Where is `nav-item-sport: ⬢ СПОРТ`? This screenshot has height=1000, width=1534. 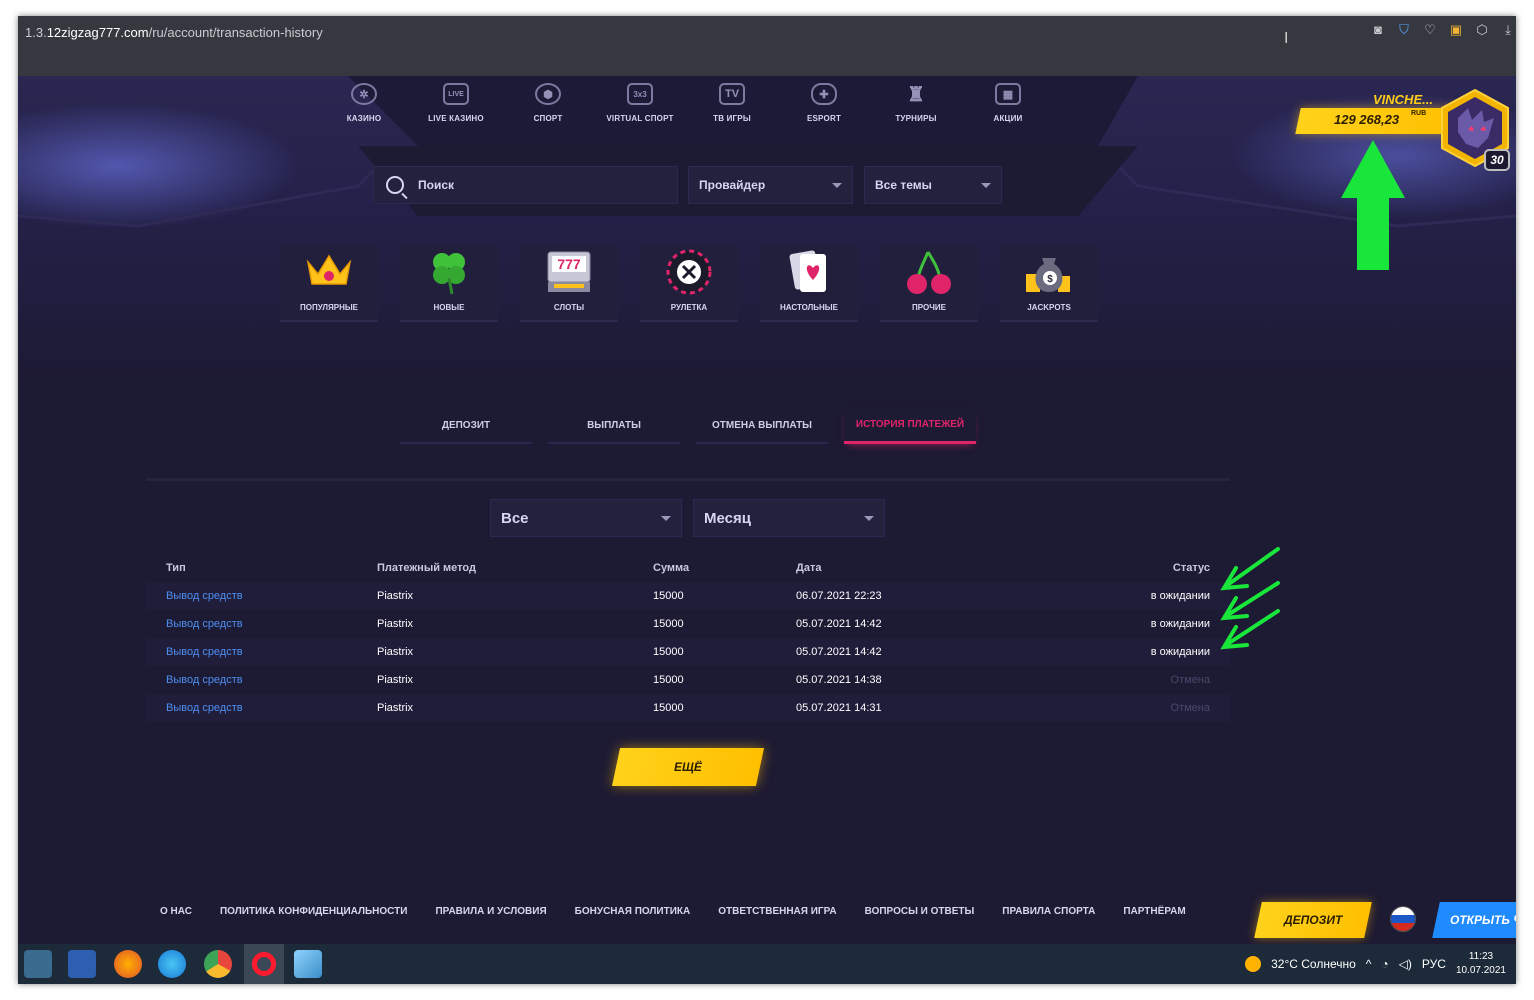 nav-item-sport: ⬢ СПОРТ is located at coordinates (548, 109).